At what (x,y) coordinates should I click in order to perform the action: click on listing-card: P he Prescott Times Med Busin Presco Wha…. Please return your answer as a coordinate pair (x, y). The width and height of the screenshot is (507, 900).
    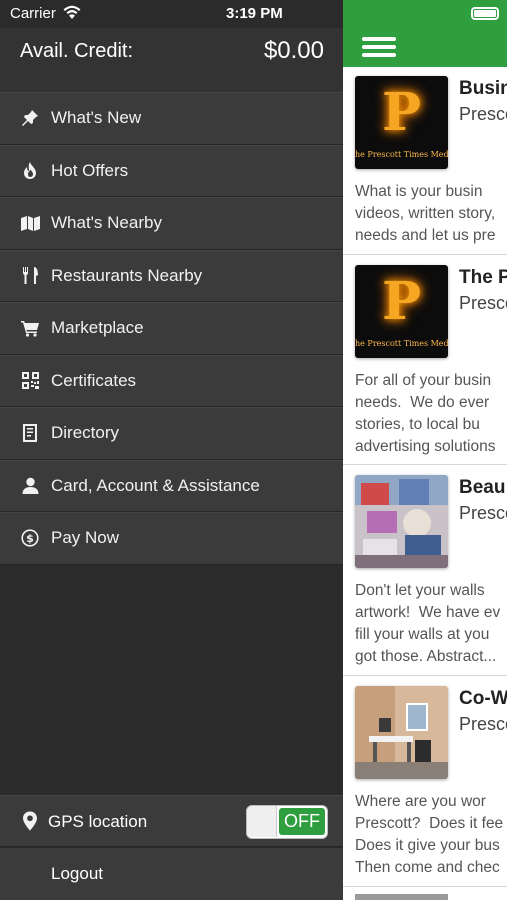
    Looking at the image, I should click on (425, 161).